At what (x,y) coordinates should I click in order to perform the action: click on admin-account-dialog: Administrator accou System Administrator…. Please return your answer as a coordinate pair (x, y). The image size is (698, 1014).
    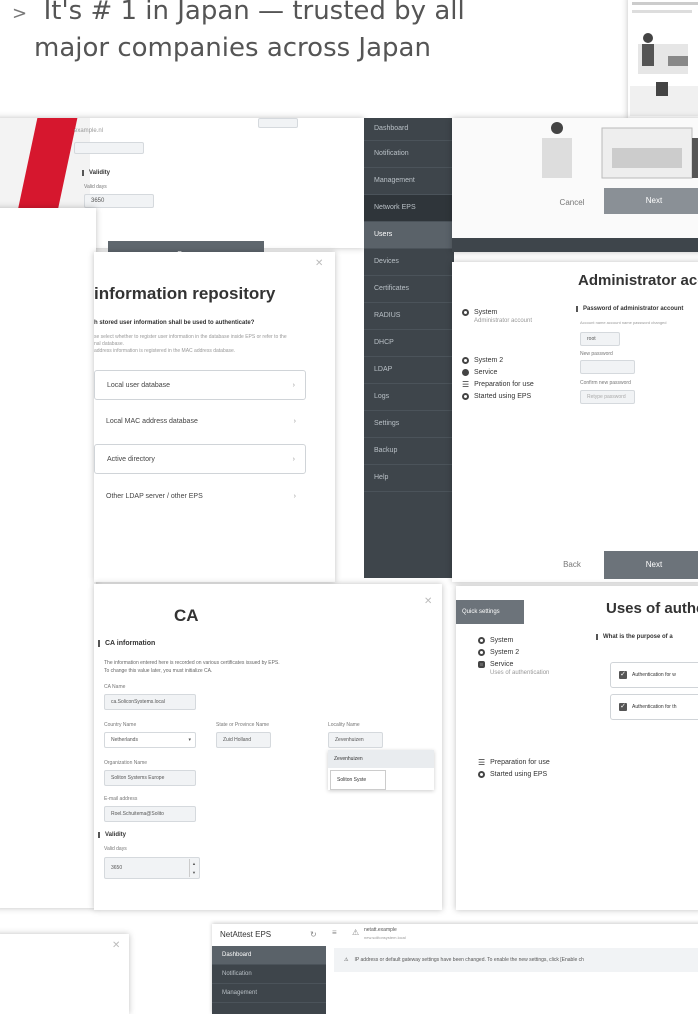
    Looking at the image, I should click on (575, 422).